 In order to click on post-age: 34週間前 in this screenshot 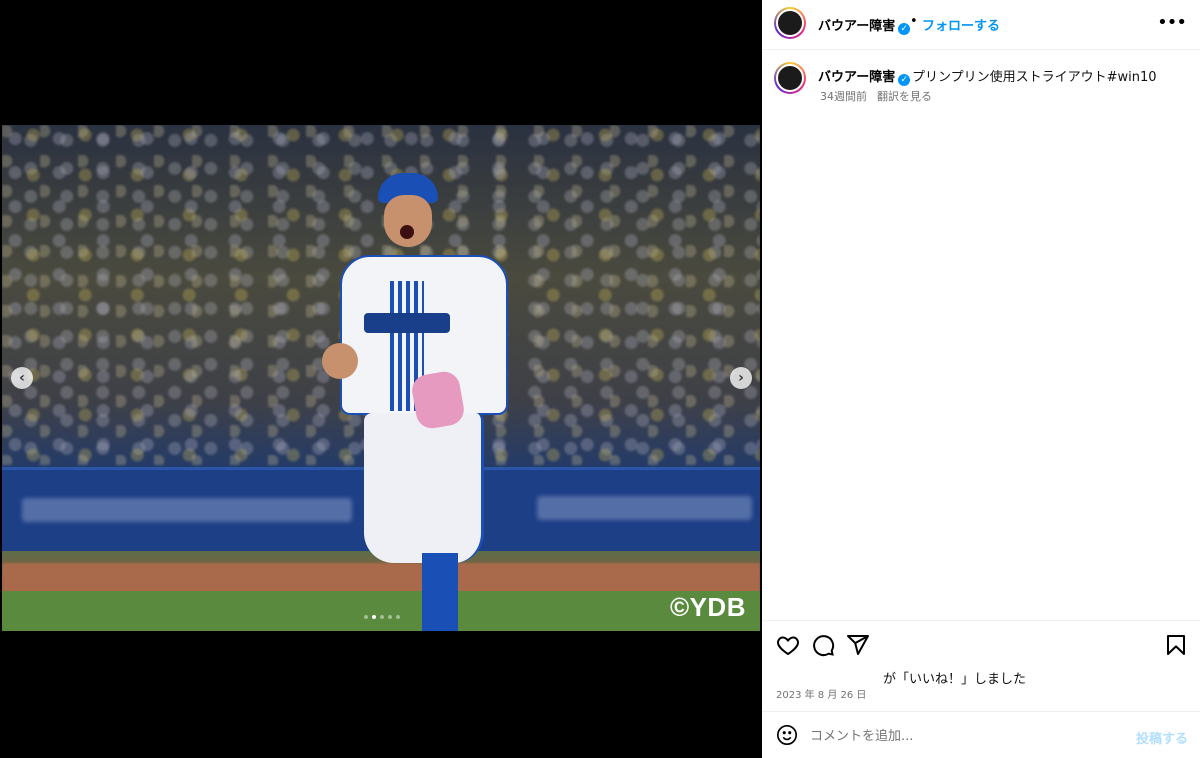, I will do `click(843, 96)`.